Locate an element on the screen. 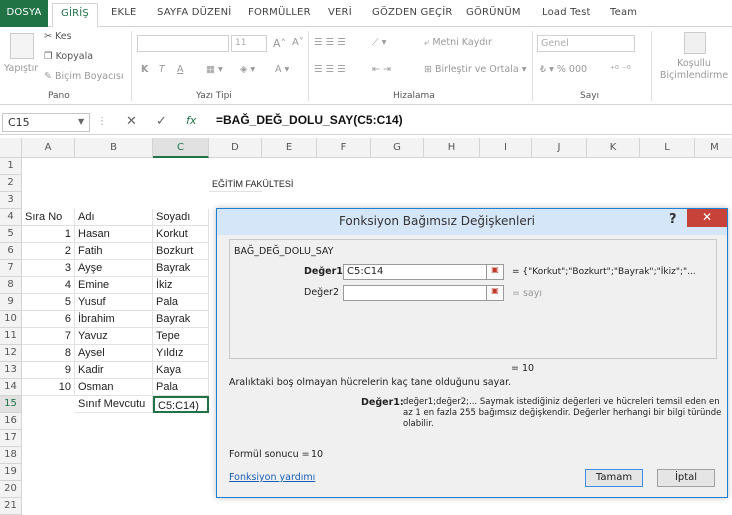  header-cell-soyadi: Soyadı is located at coordinates (181, 217).